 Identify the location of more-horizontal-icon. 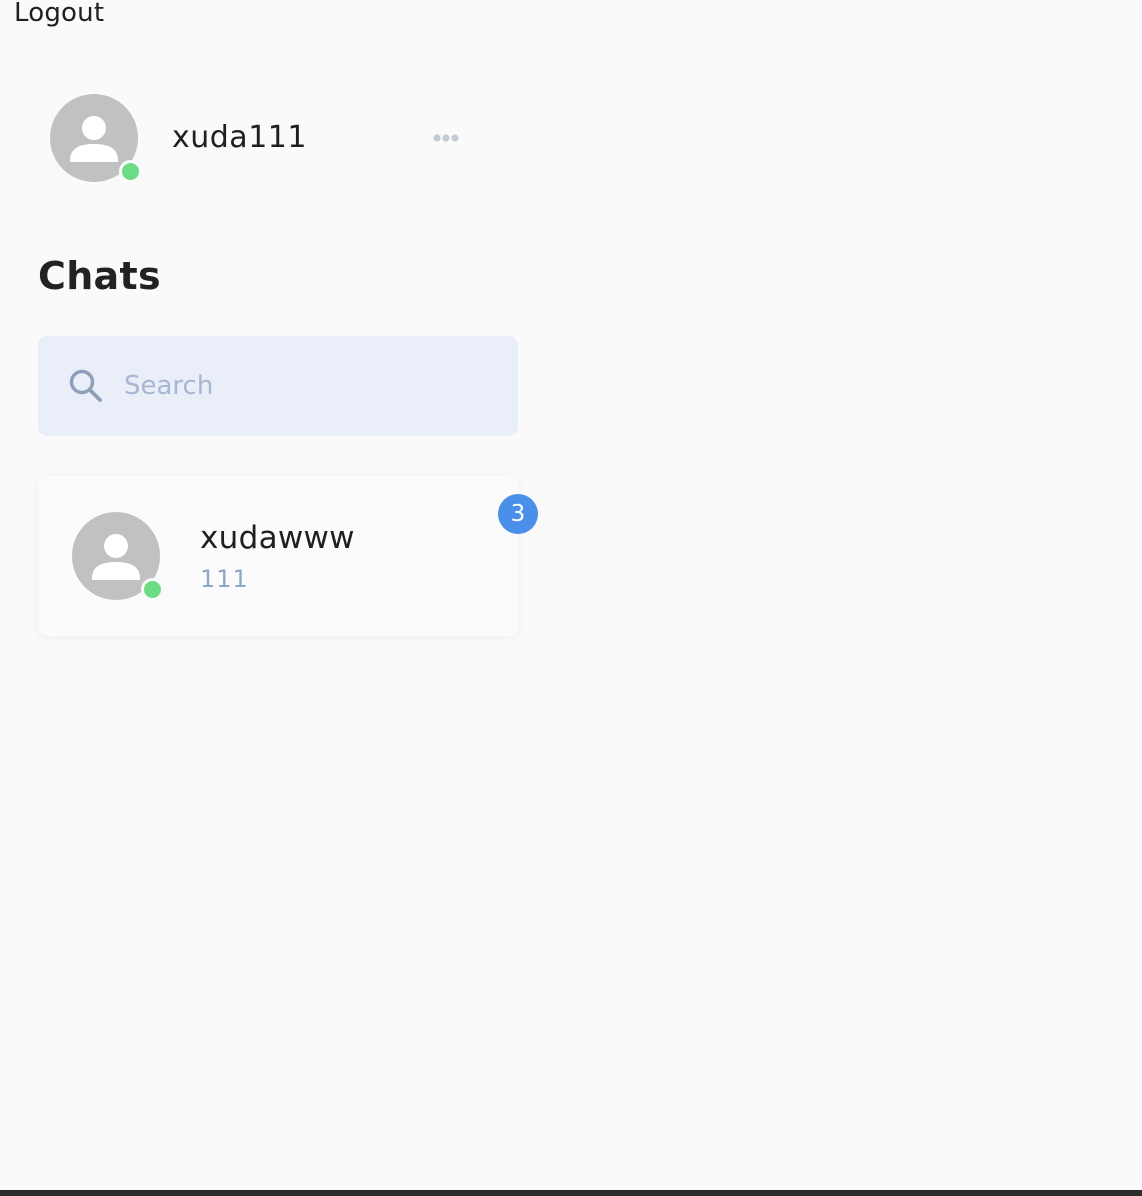
(446, 138).